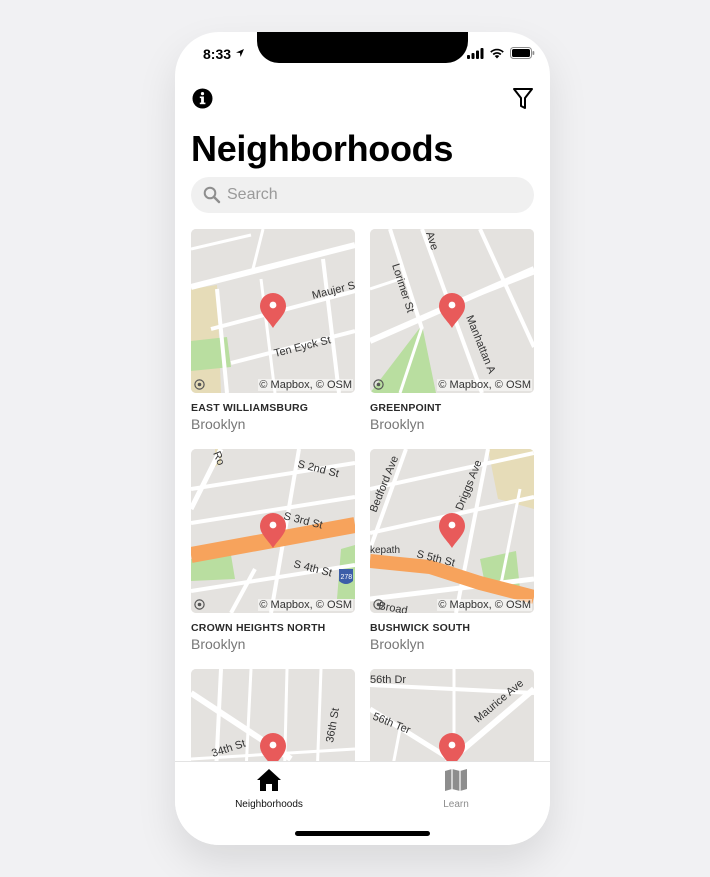 This screenshot has width=710, height=877. I want to click on street-label: 56th Dr, so click(388, 680).